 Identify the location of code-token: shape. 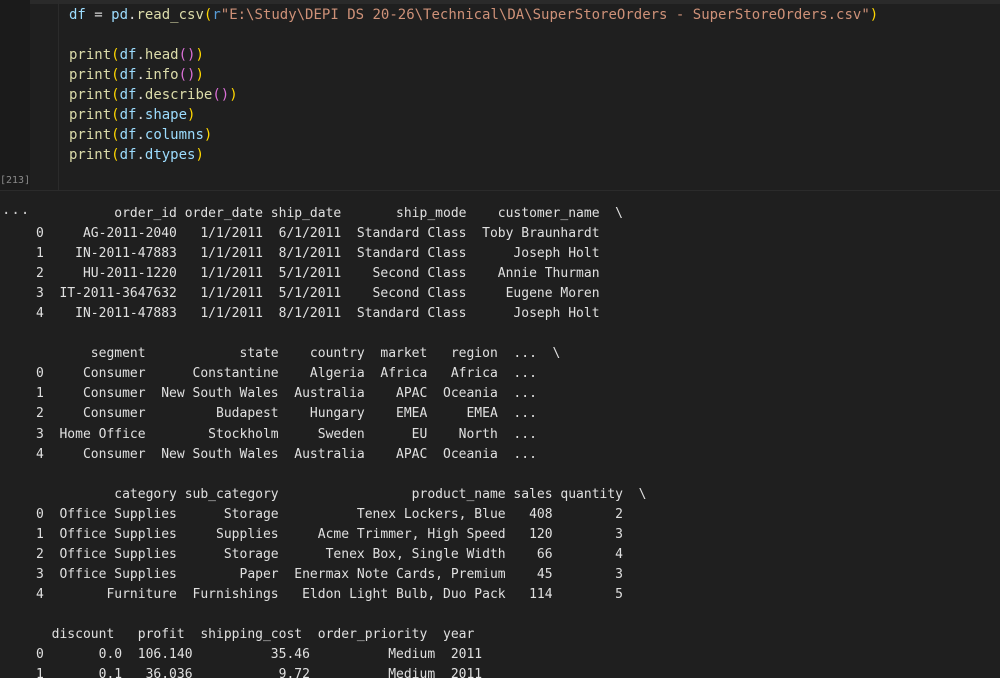
(166, 115).